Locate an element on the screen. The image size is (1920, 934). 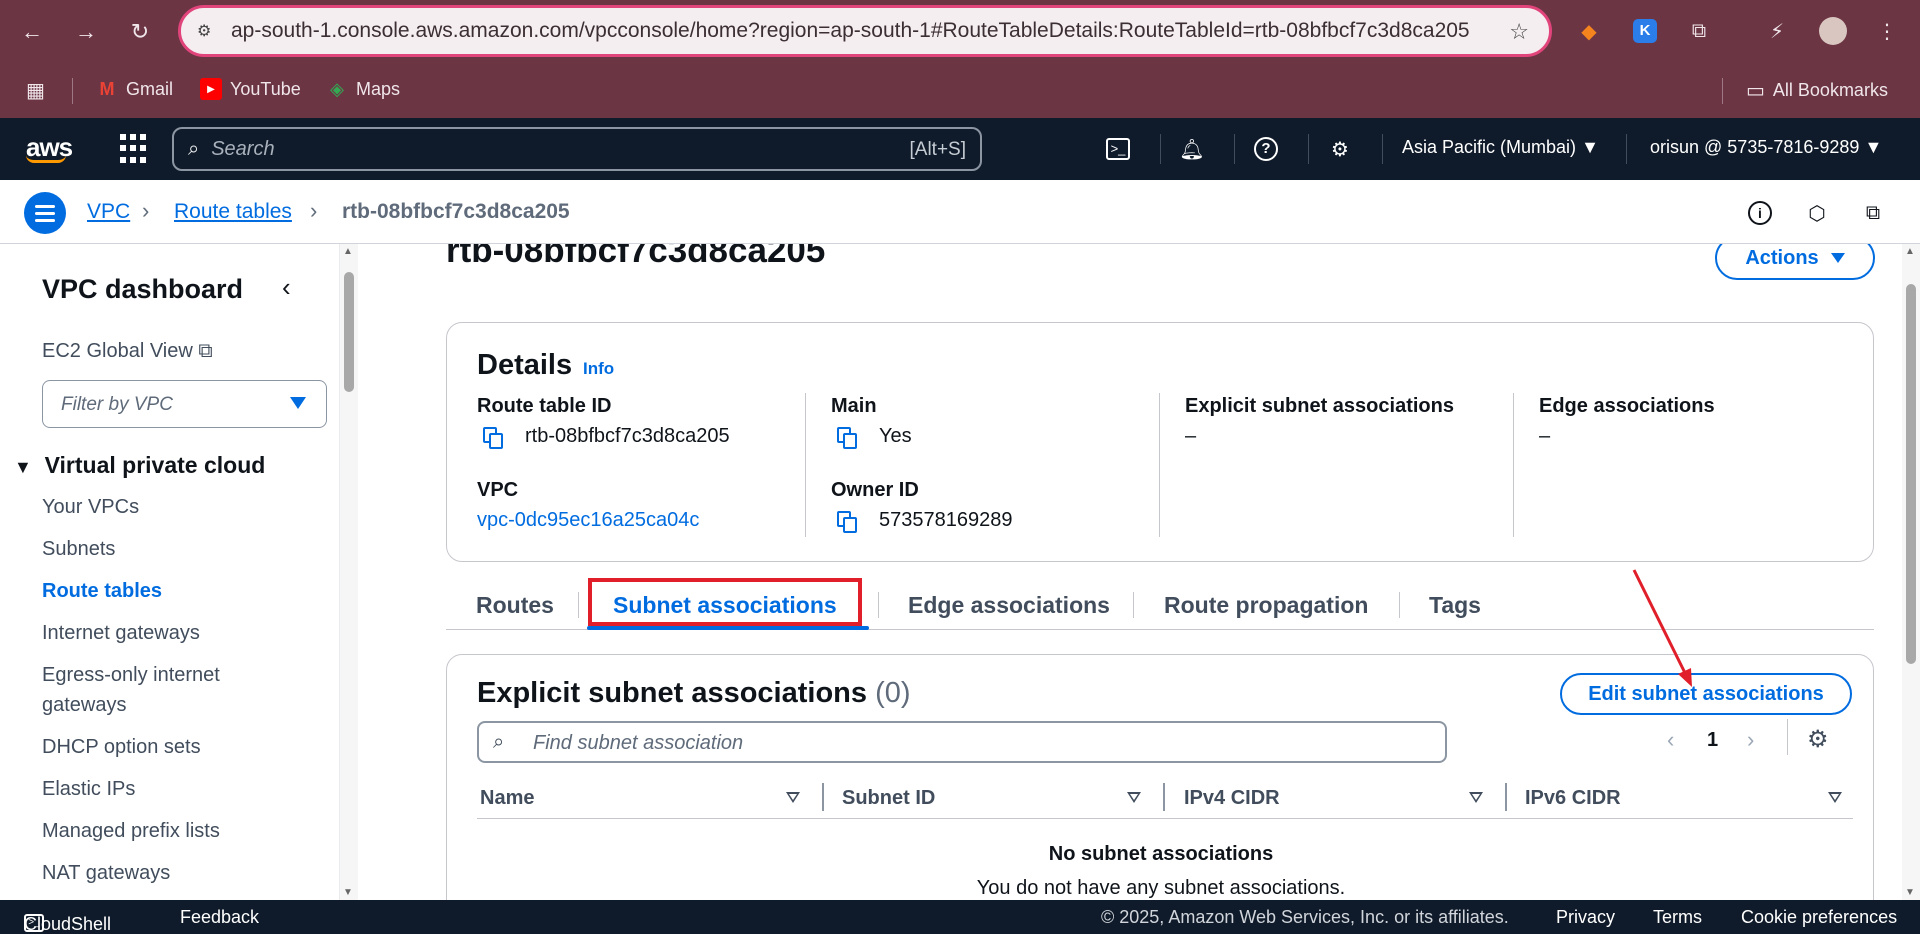
vpc-link: vpc-0dc95ec16a25ca04c is located at coordinates (588, 520).